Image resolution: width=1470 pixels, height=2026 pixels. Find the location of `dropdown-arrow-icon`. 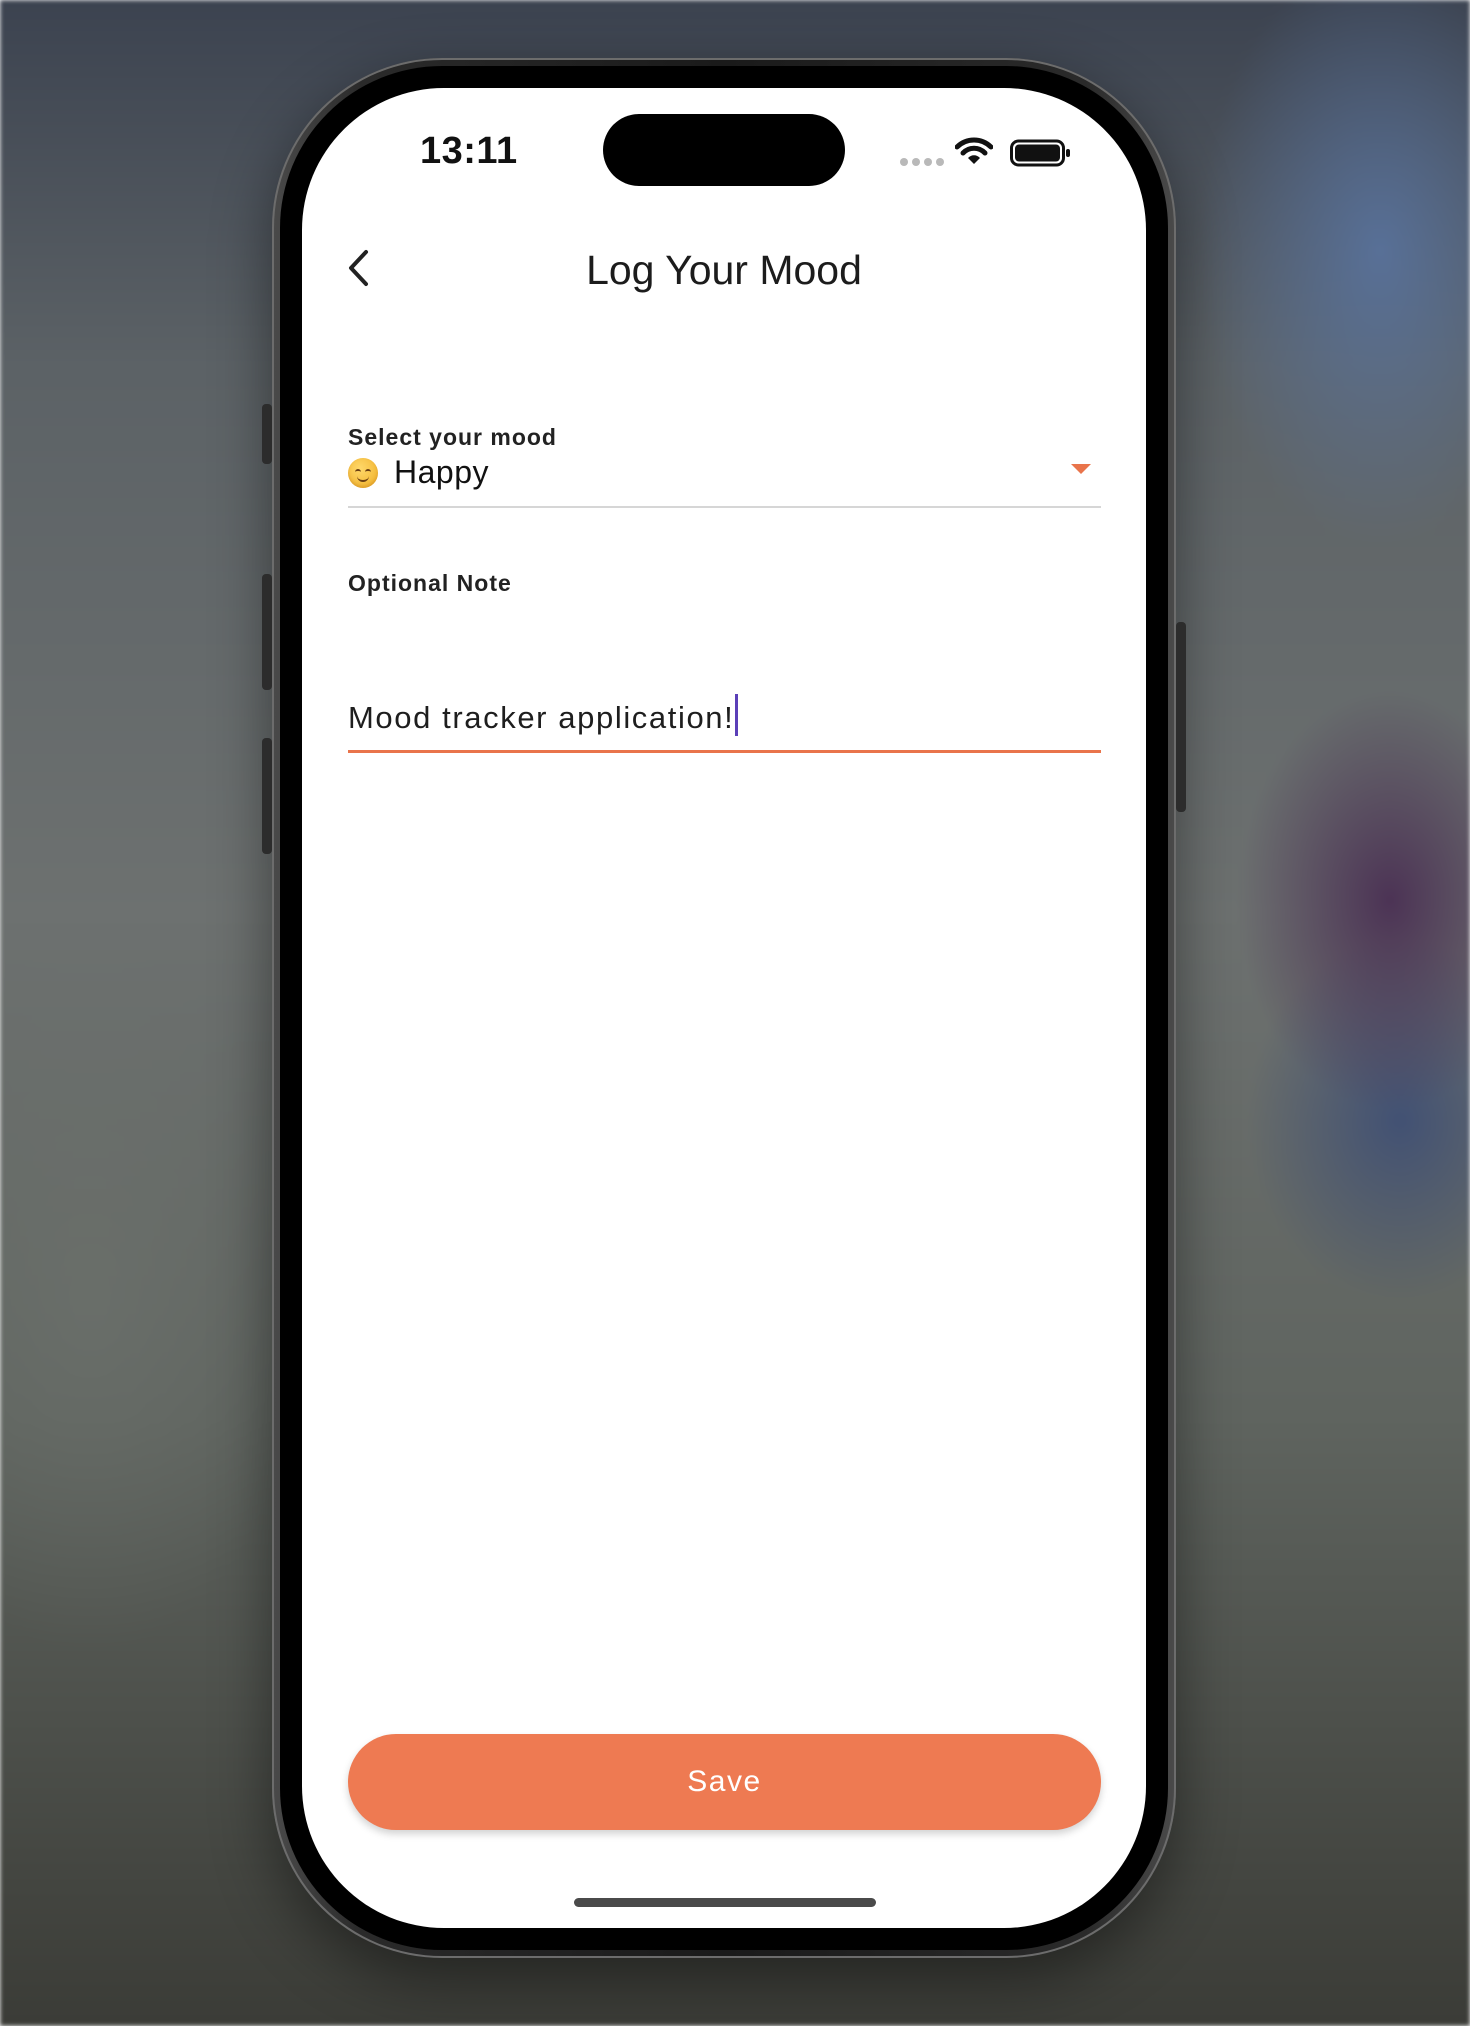

dropdown-arrow-icon is located at coordinates (1081, 469).